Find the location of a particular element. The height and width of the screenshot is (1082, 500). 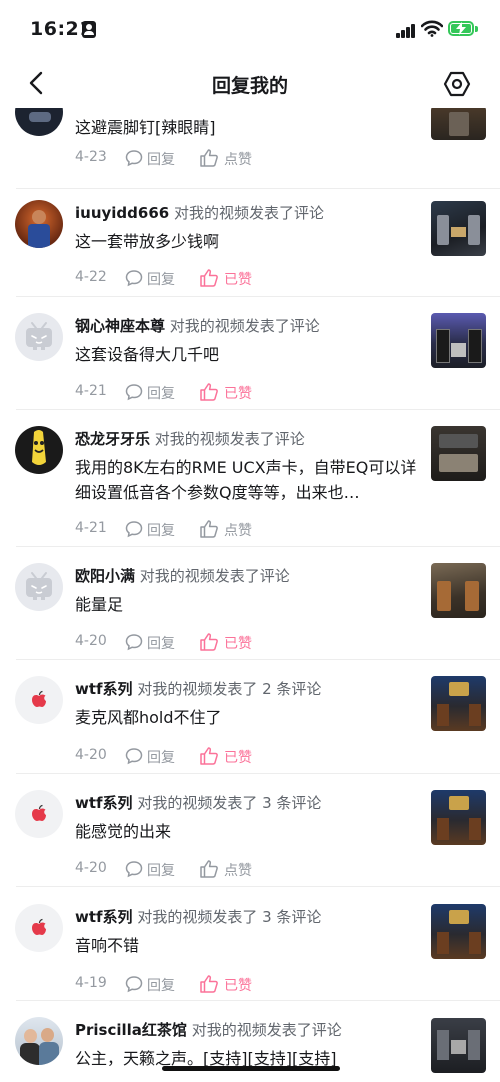

couple-photo-avatar-icon is located at coordinates (39, 1041).